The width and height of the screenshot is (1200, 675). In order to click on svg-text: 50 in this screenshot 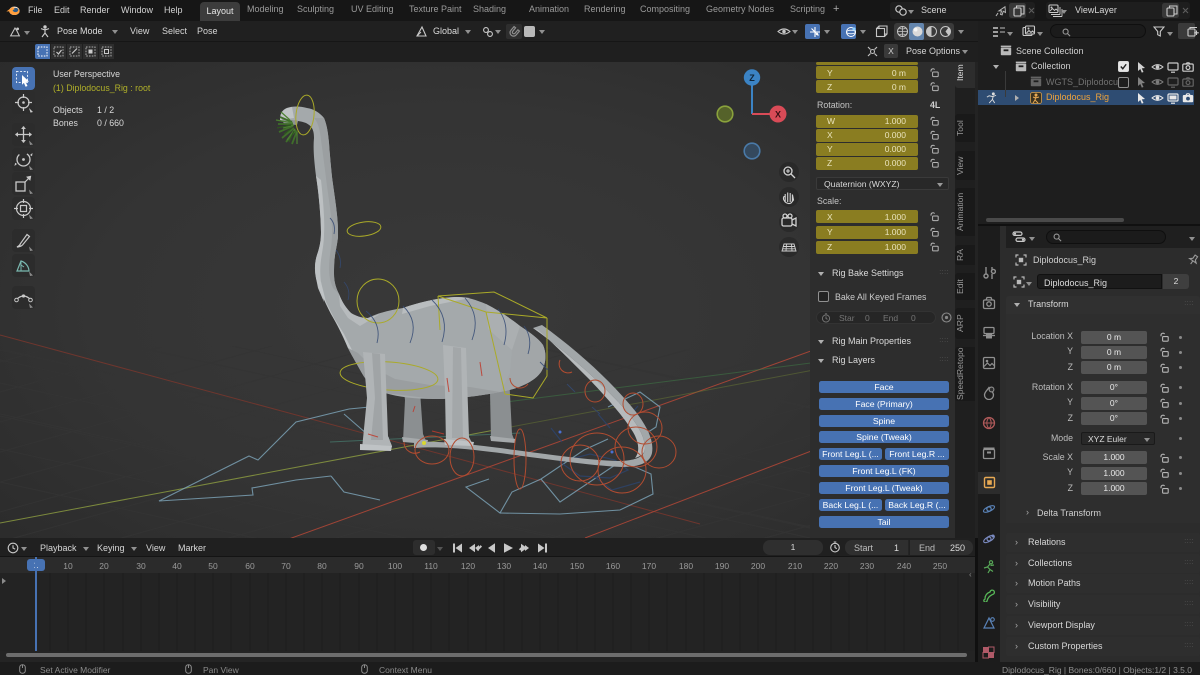, I will do `click(213, 566)`.